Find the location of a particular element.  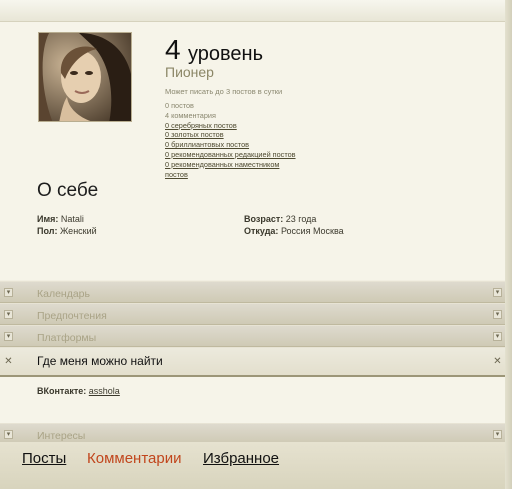

stat-diamond-posts-link: 0 бриллиантовых постов is located at coordinates (255, 145).